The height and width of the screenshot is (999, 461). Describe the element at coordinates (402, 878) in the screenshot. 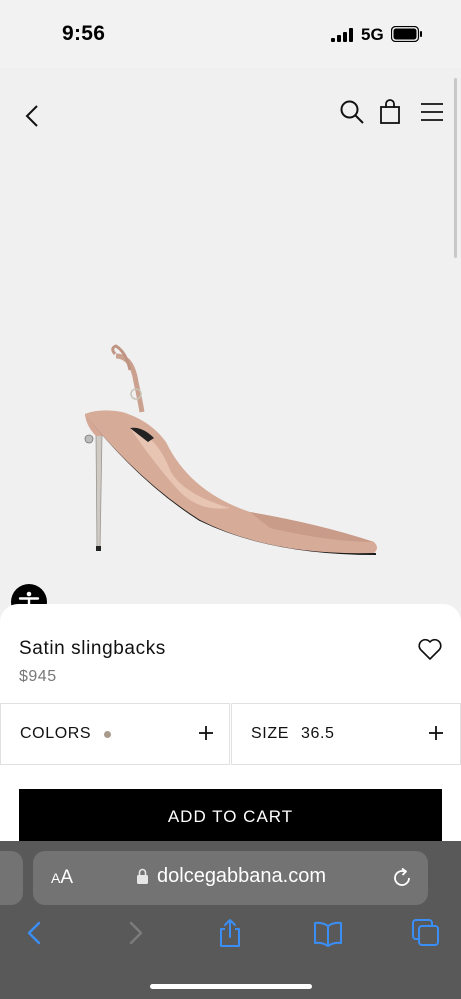

I see `reload-icon` at that location.